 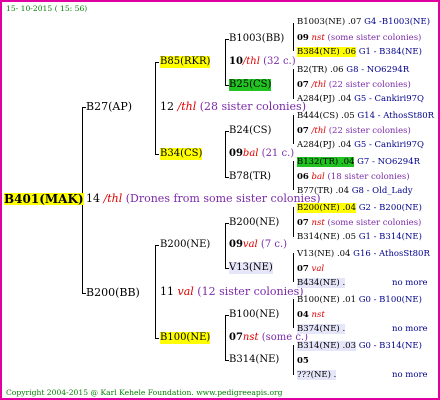 What do you see at coordinates (353, 177) in the screenshot?
I see `g4-info: 06 bal (18 sister colonies)` at bounding box center [353, 177].